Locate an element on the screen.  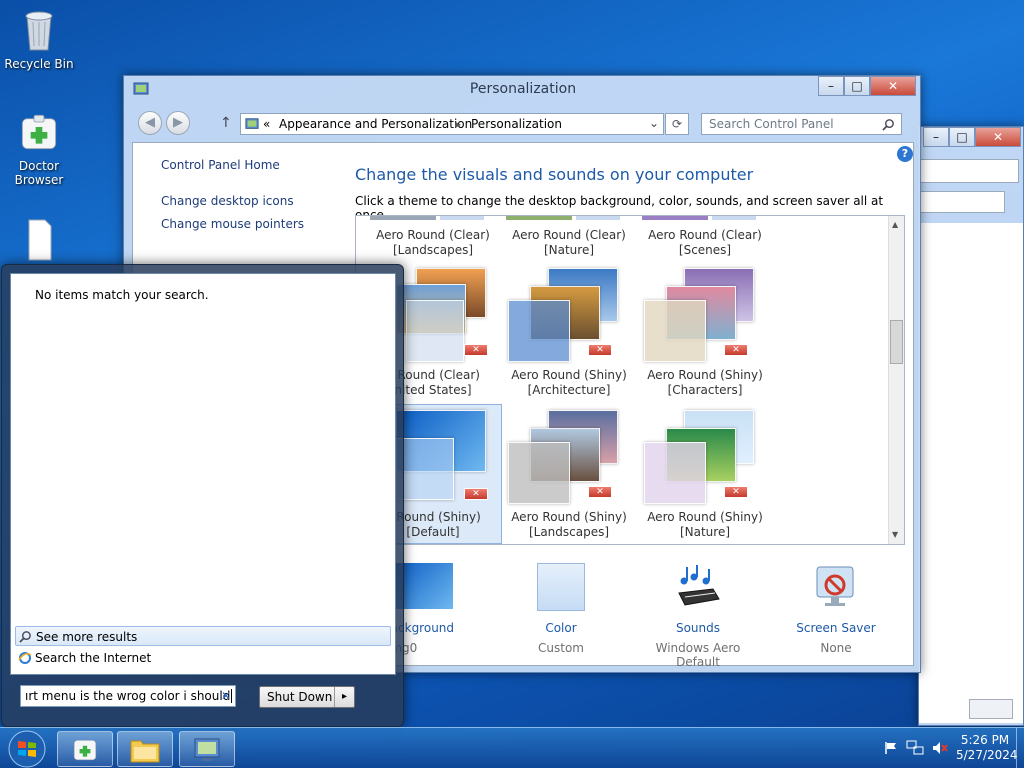
up-arrow-icon: ↑ is located at coordinates (226, 123).